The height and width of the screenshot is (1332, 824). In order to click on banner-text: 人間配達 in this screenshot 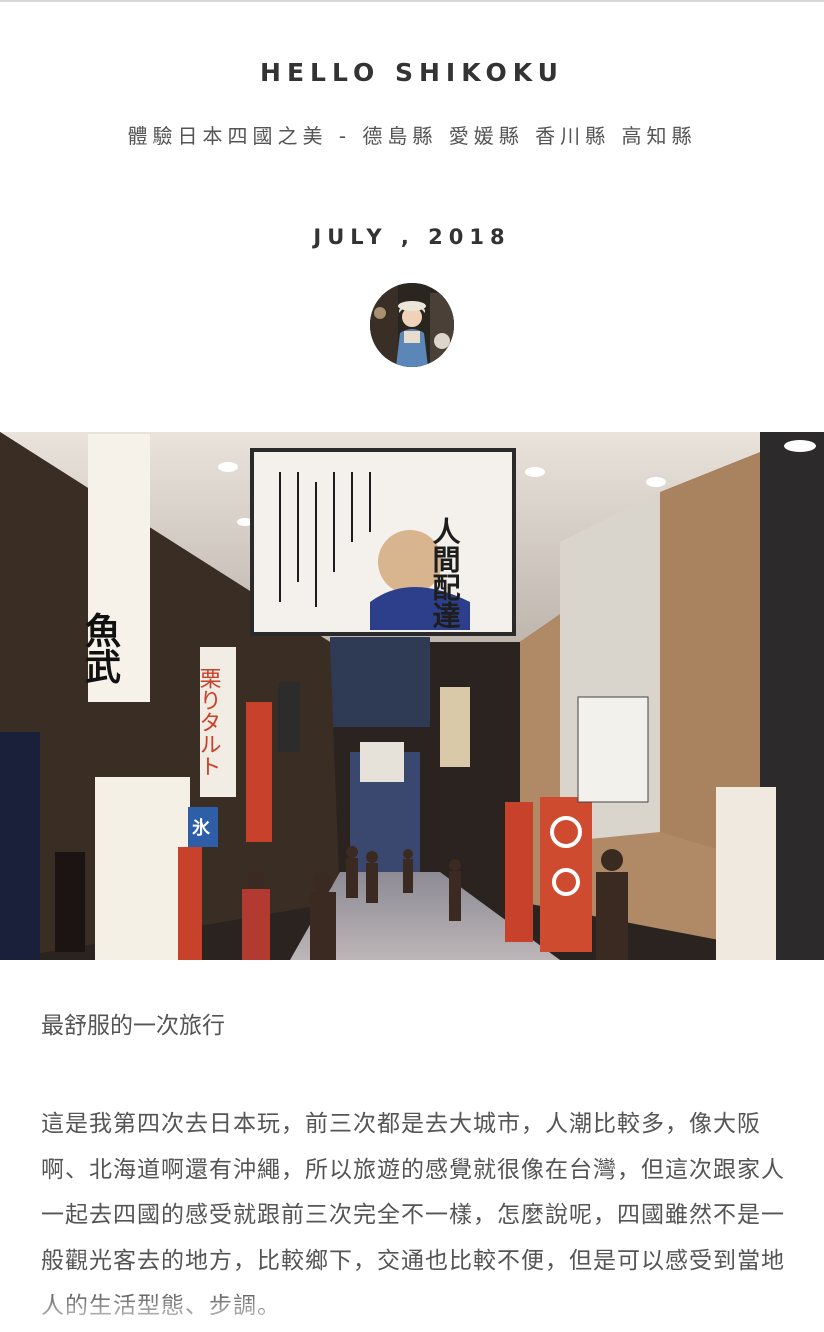, I will do `click(445, 573)`.